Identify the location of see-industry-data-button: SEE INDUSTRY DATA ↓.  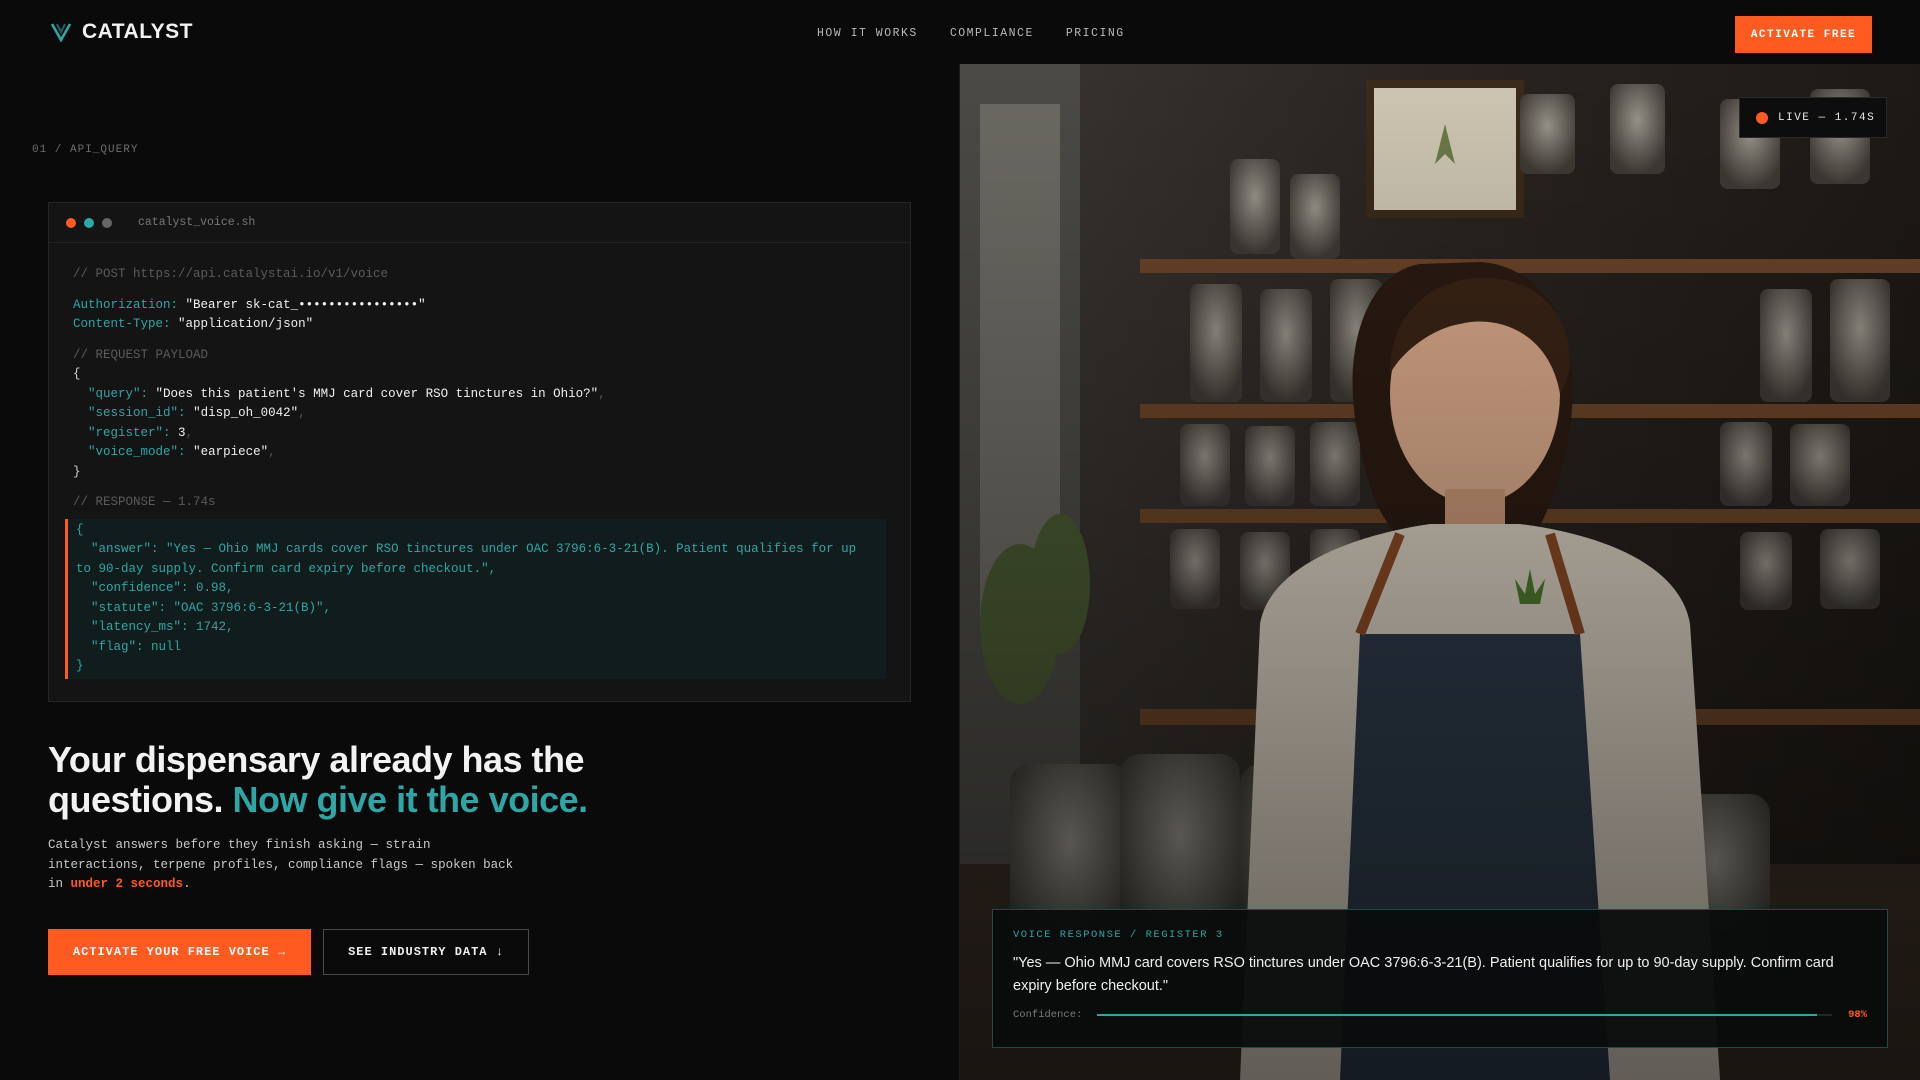
(426, 952).